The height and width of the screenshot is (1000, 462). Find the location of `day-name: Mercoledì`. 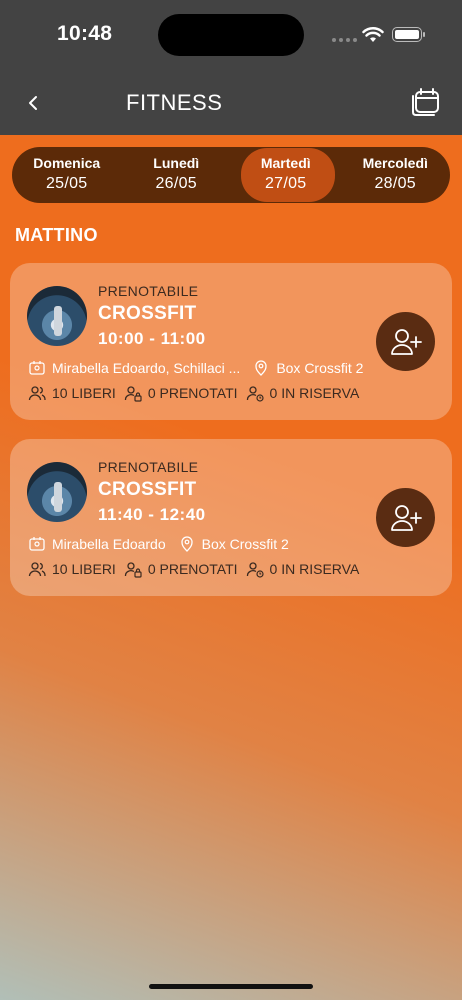

day-name: Mercoledì is located at coordinates (395, 163).